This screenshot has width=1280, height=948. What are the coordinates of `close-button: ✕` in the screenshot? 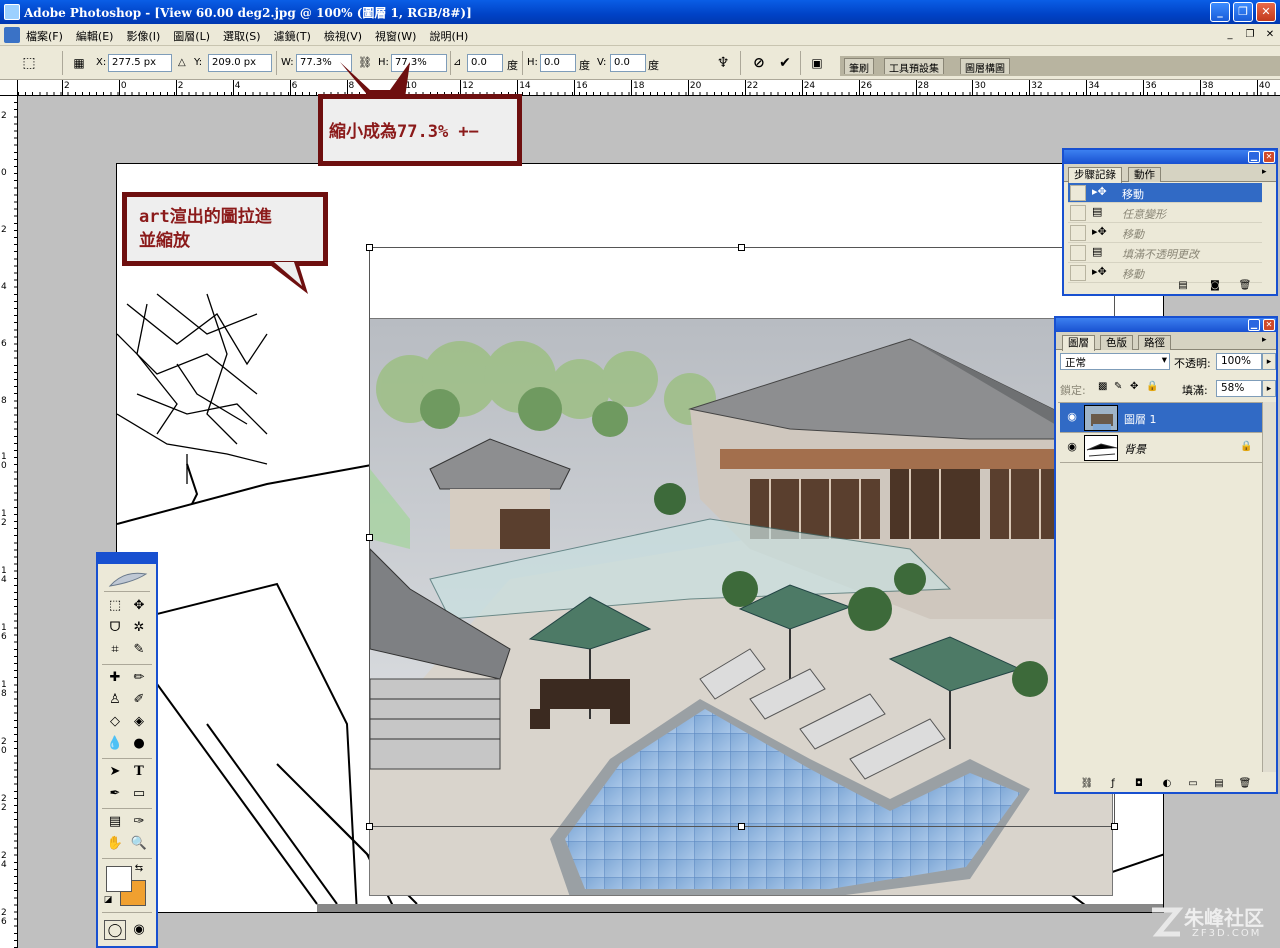 It's located at (1266, 12).